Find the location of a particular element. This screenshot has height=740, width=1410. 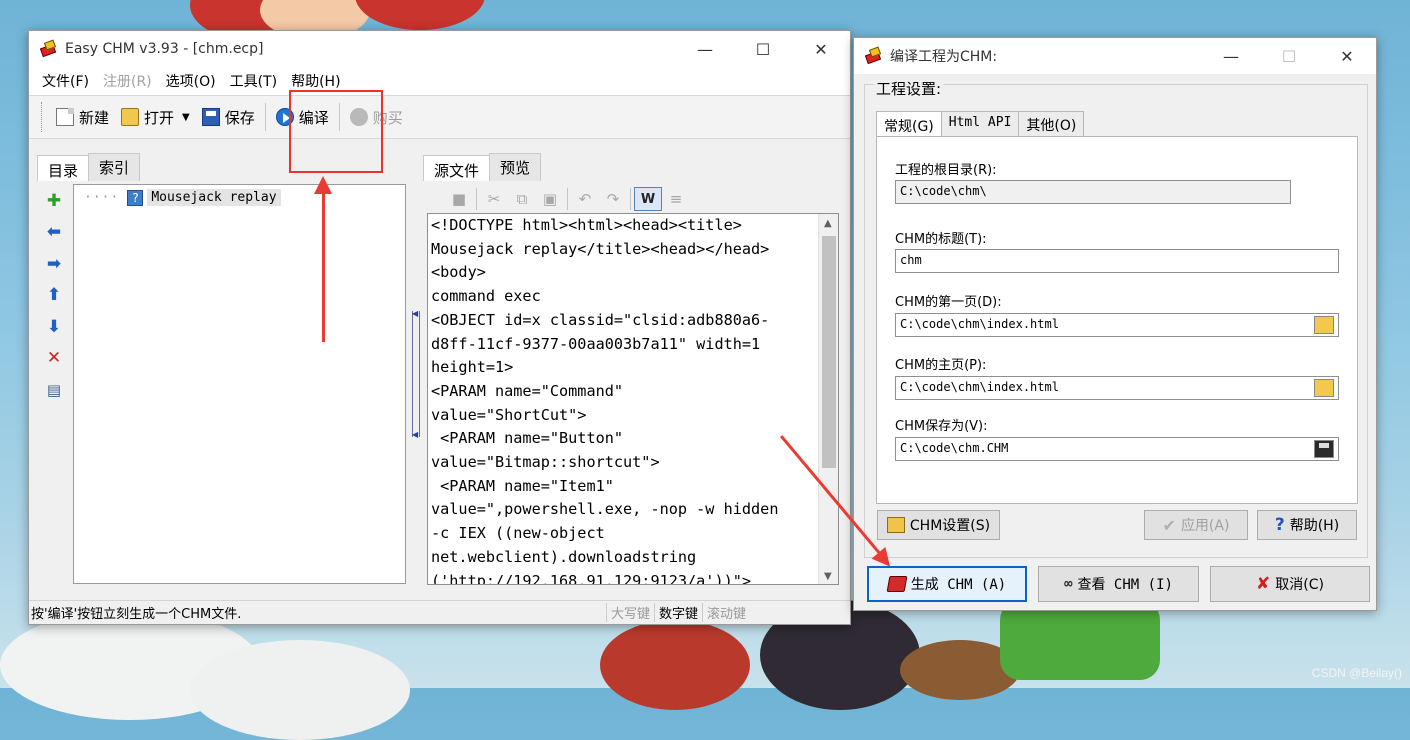

root-dir-label: 工程的根目录(R): is located at coordinates (946, 170).